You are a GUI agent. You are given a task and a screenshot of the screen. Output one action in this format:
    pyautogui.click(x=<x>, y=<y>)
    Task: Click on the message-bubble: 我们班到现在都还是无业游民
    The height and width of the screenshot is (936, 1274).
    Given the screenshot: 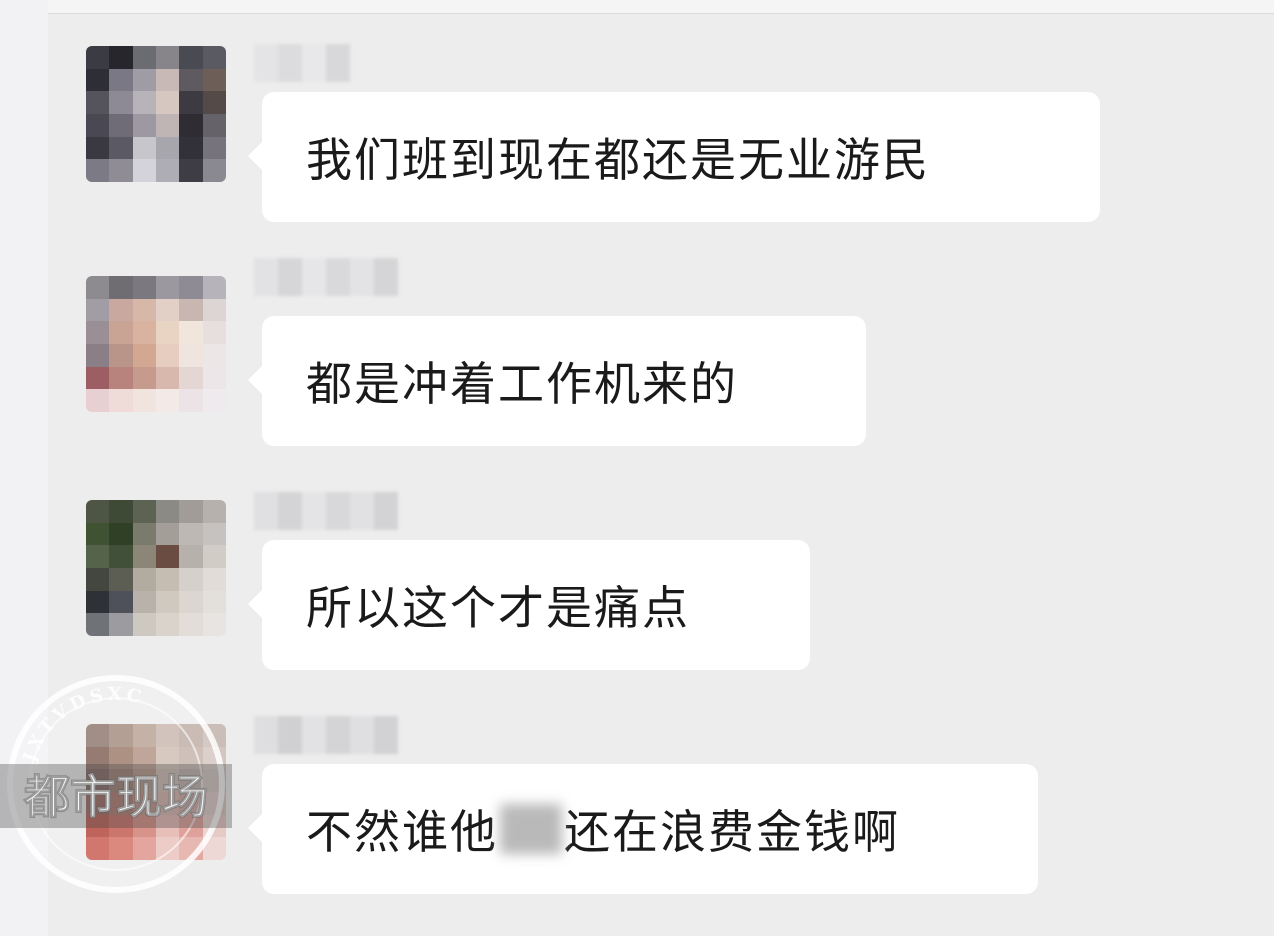 What is the action you would take?
    pyautogui.click(x=674, y=157)
    